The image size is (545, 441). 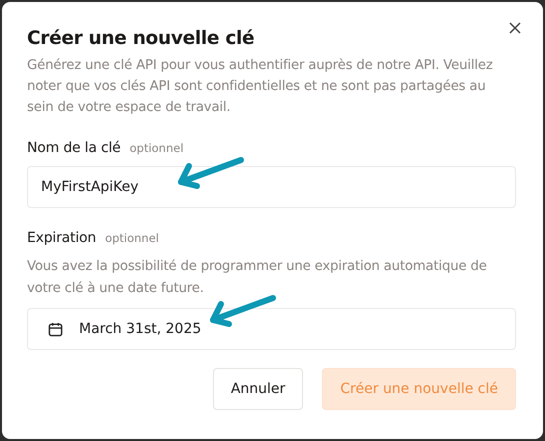 What do you see at coordinates (141, 38) in the screenshot?
I see `dialog-title: Créer une nouvelle clé` at bounding box center [141, 38].